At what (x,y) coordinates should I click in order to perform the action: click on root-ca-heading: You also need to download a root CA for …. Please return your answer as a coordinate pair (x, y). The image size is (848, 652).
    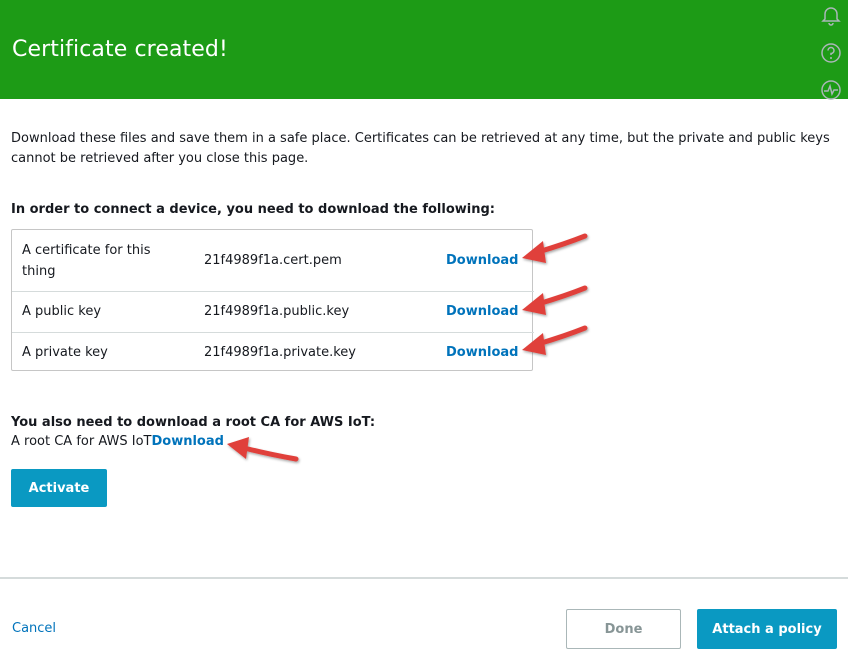
    Looking at the image, I should click on (193, 422).